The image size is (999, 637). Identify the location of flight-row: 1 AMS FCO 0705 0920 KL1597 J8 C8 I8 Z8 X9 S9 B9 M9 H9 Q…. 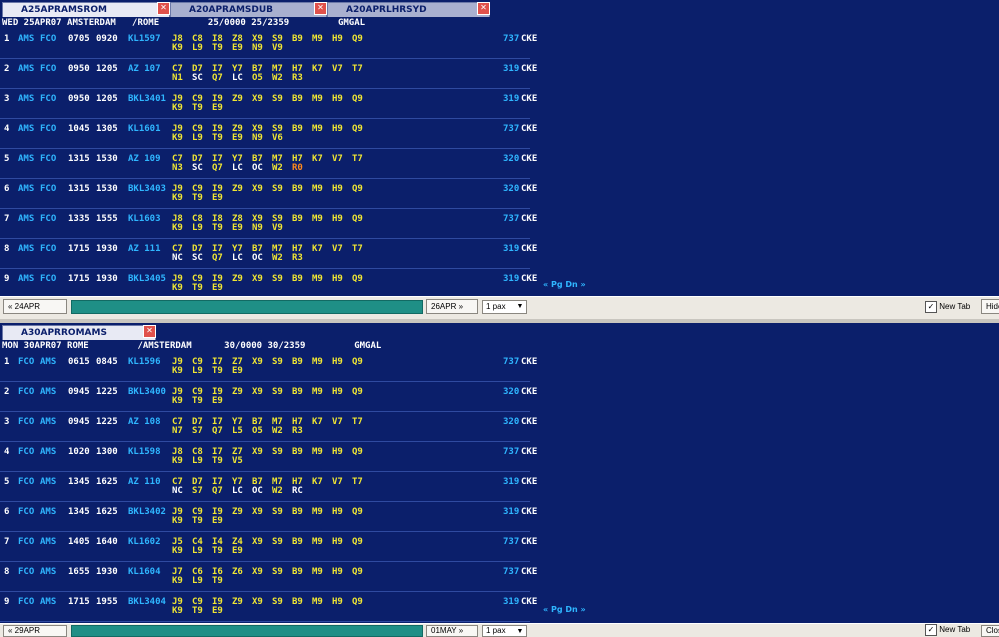
(268, 44).